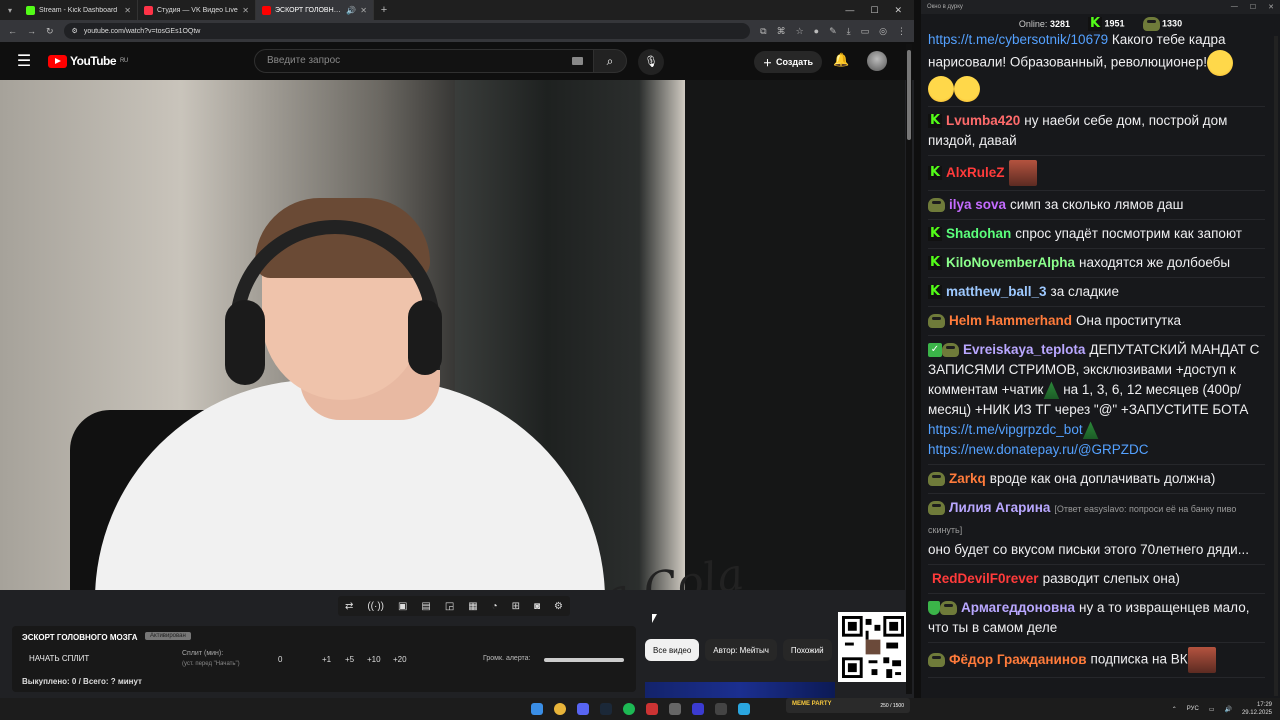 The height and width of the screenshot is (720, 1280). I want to click on search-button: ⌕, so click(610, 61).